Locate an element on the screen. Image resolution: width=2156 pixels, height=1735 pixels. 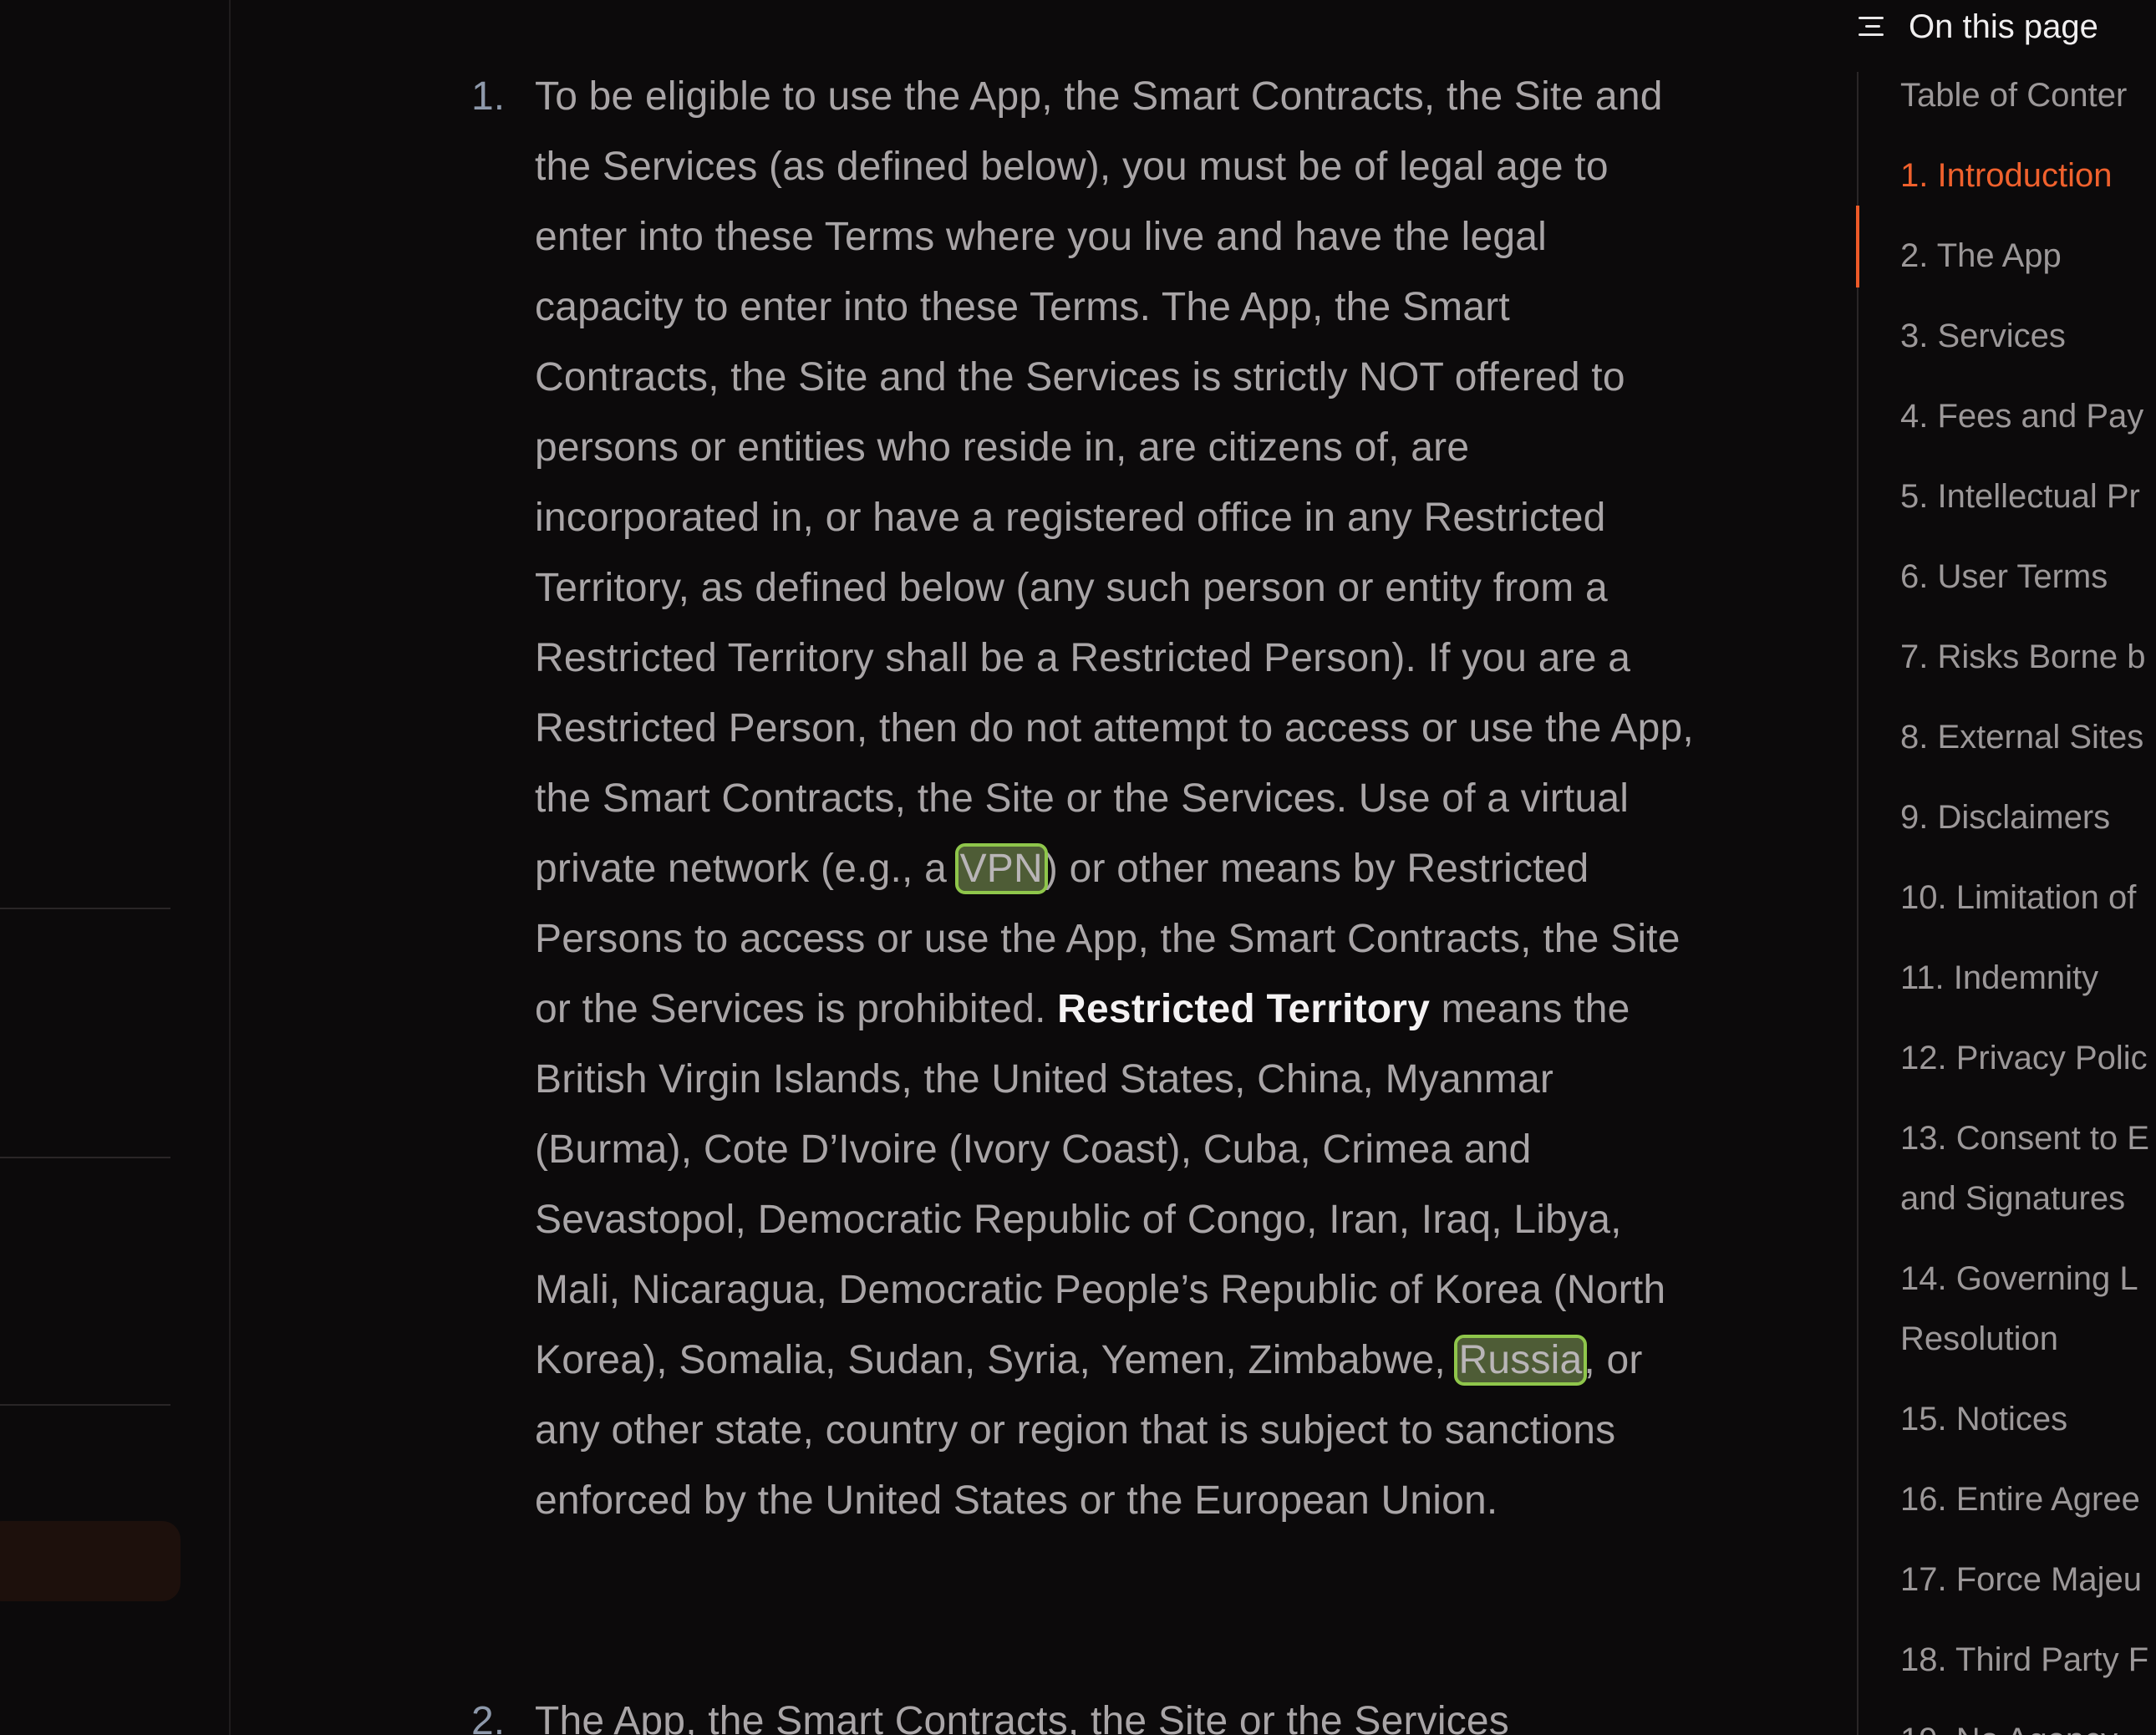
list-outline-icon is located at coordinates (1872, 26).